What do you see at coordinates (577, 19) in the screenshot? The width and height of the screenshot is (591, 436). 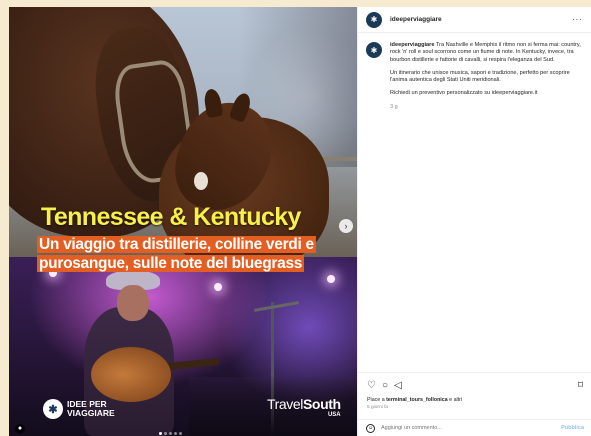 I see `more-icon: ···` at bounding box center [577, 19].